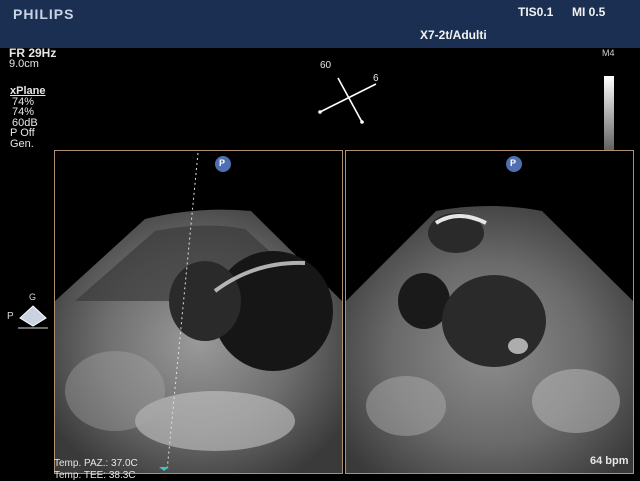  Describe the element at coordinates (453, 35) in the screenshot. I see `probe-preset: X7-2t/Adulti` at that location.